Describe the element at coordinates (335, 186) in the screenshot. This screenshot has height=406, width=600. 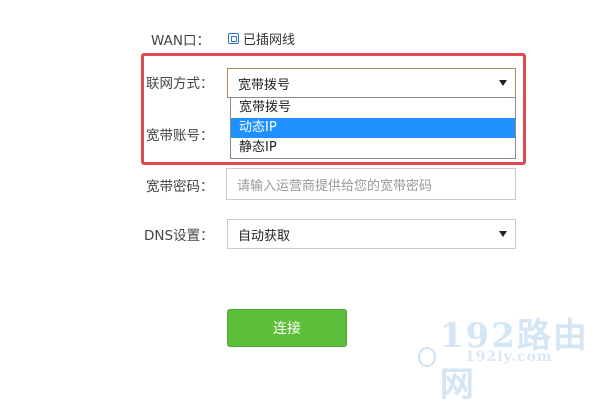
I see `password-placeholder: 请输入运营商提供给您的宽带密码` at that location.